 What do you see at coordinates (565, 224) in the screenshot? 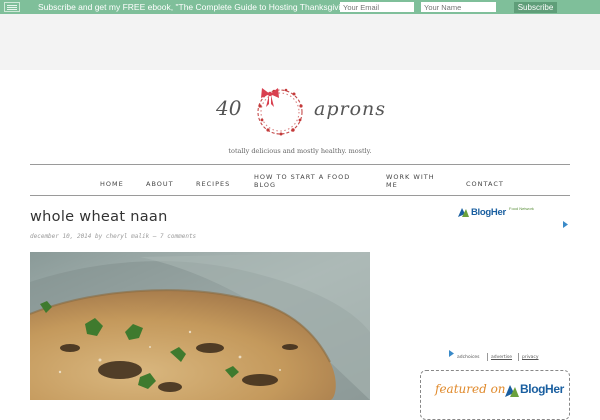
I see `adchoices-icon` at bounding box center [565, 224].